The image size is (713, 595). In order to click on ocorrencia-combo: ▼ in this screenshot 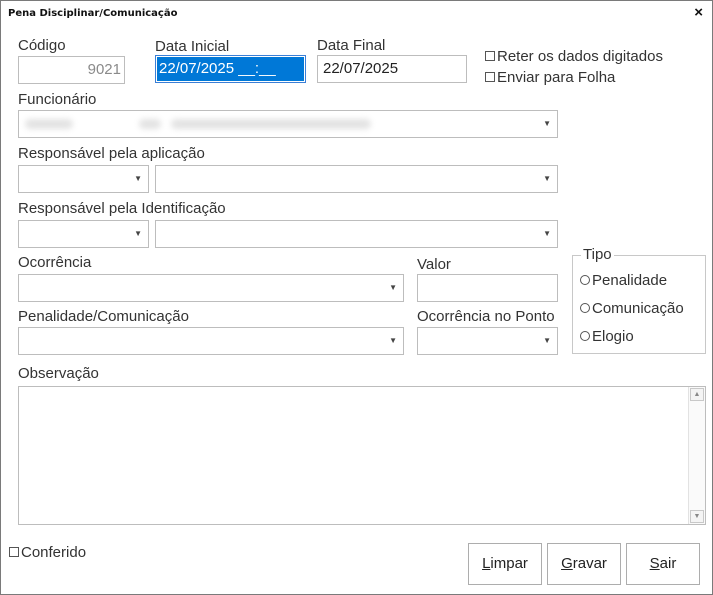, I will do `click(211, 288)`.